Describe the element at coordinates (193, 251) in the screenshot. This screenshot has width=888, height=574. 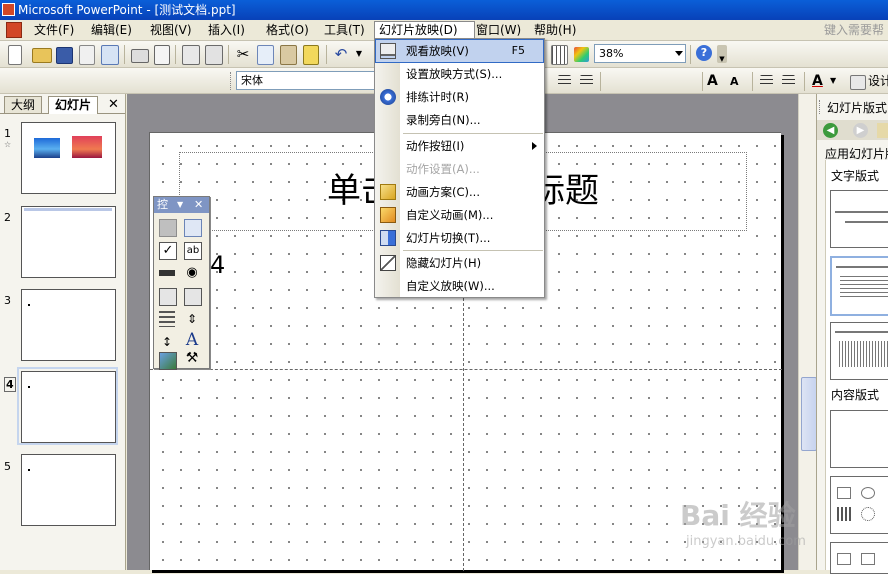
I see `textbox-control-icon: ab` at that location.